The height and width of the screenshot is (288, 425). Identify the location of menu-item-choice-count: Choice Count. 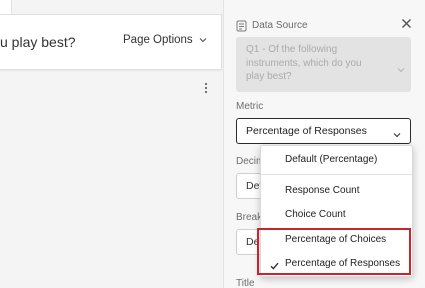
(336, 214).